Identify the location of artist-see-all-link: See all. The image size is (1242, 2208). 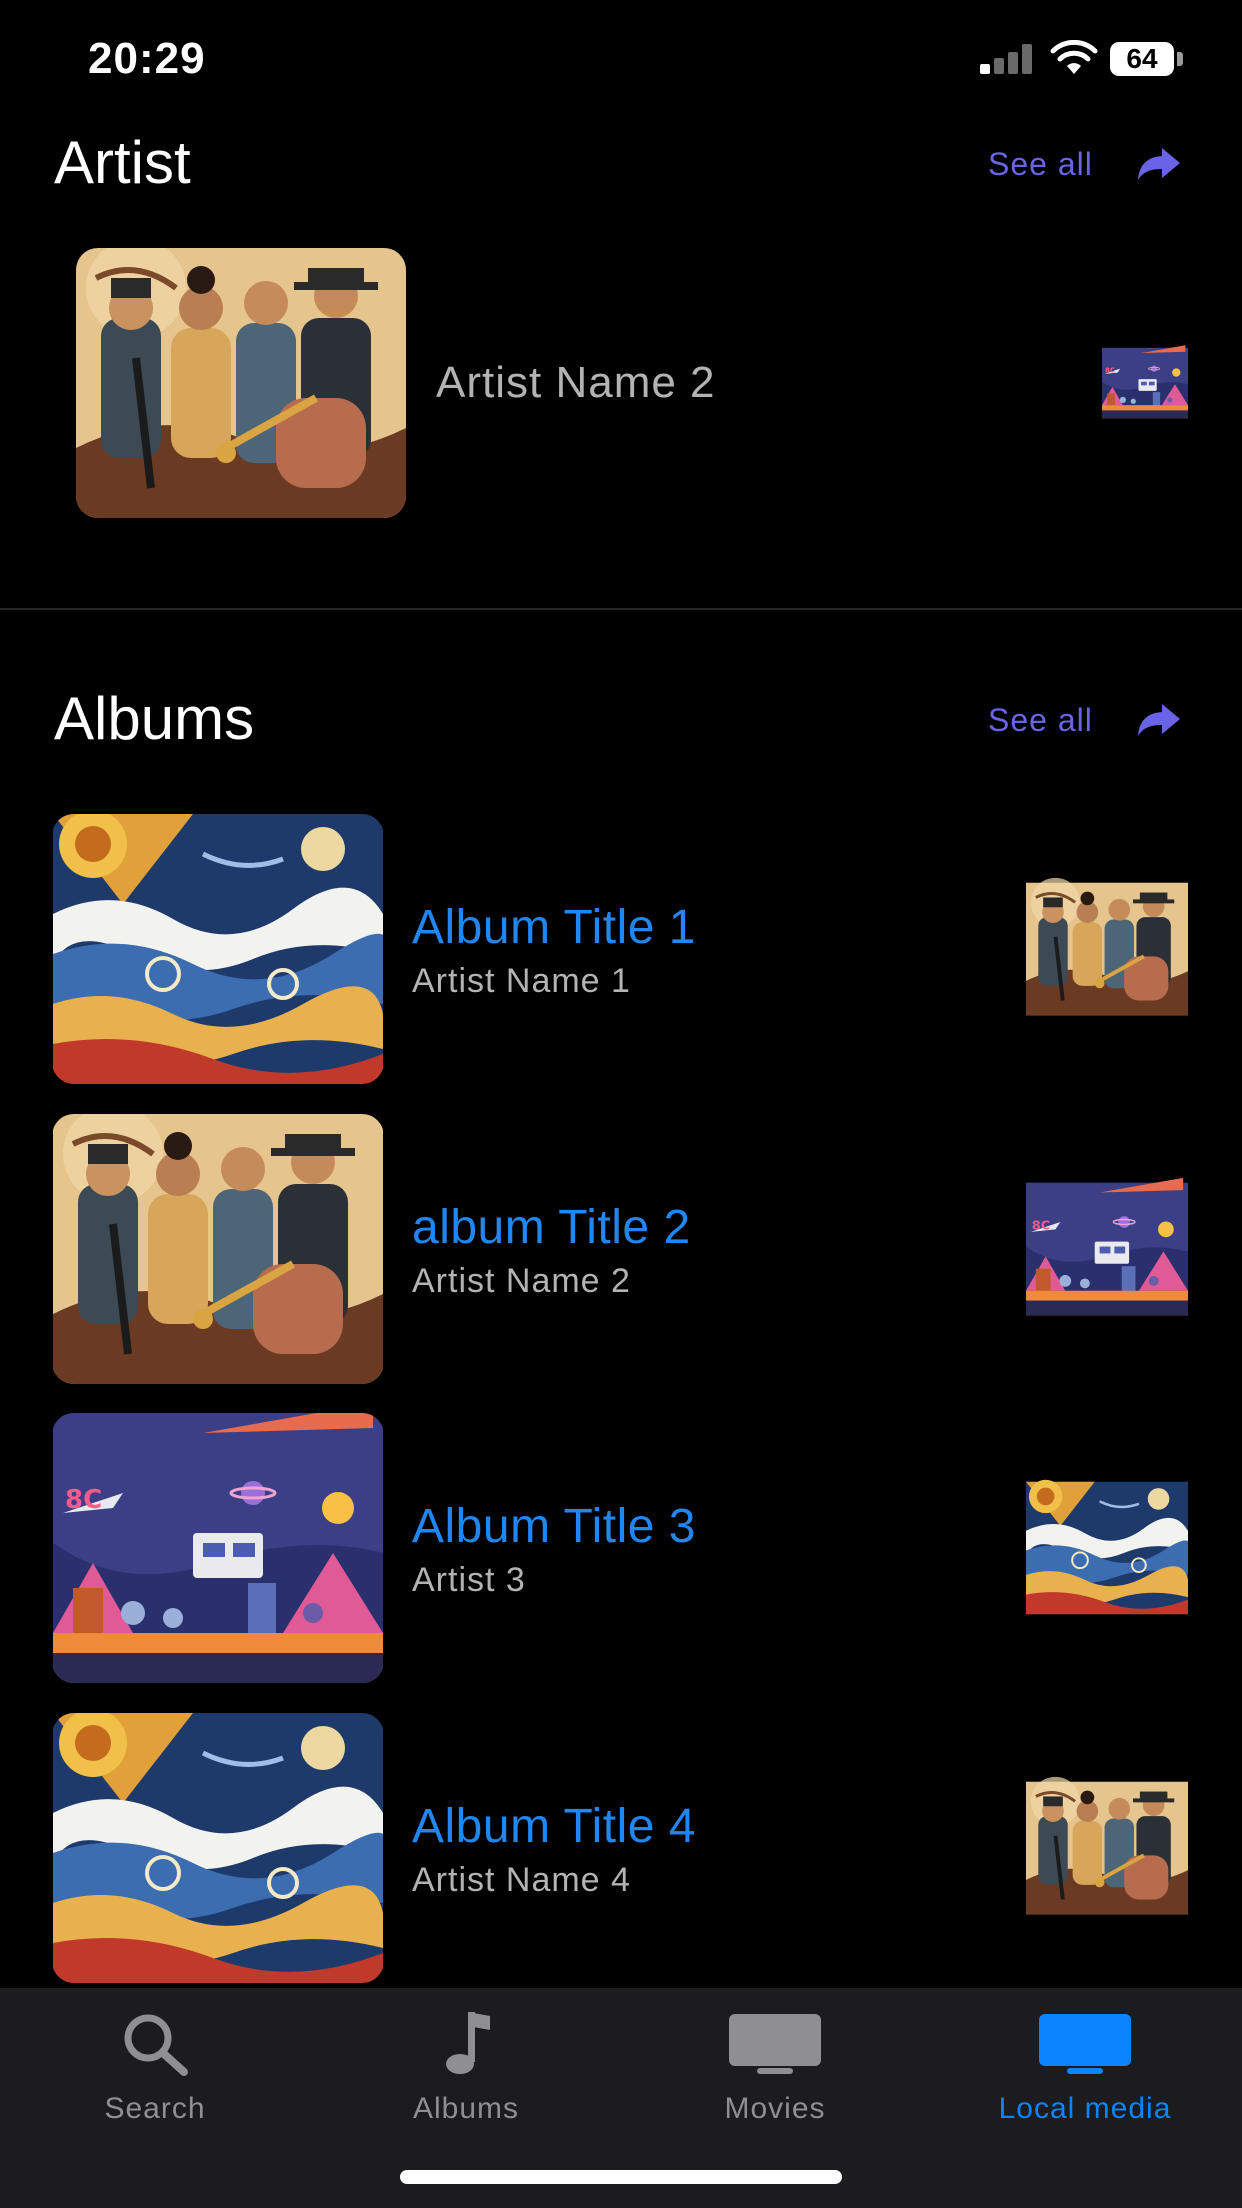
(1040, 164).